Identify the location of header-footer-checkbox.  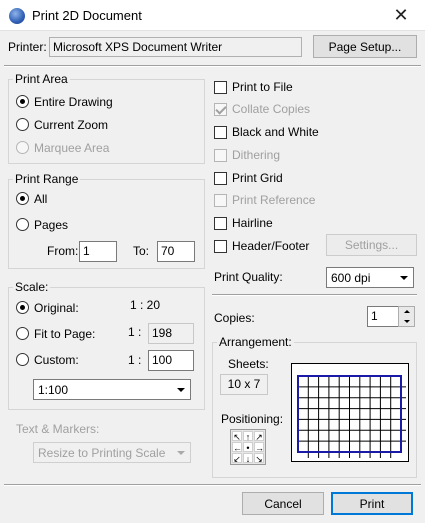
(220, 246).